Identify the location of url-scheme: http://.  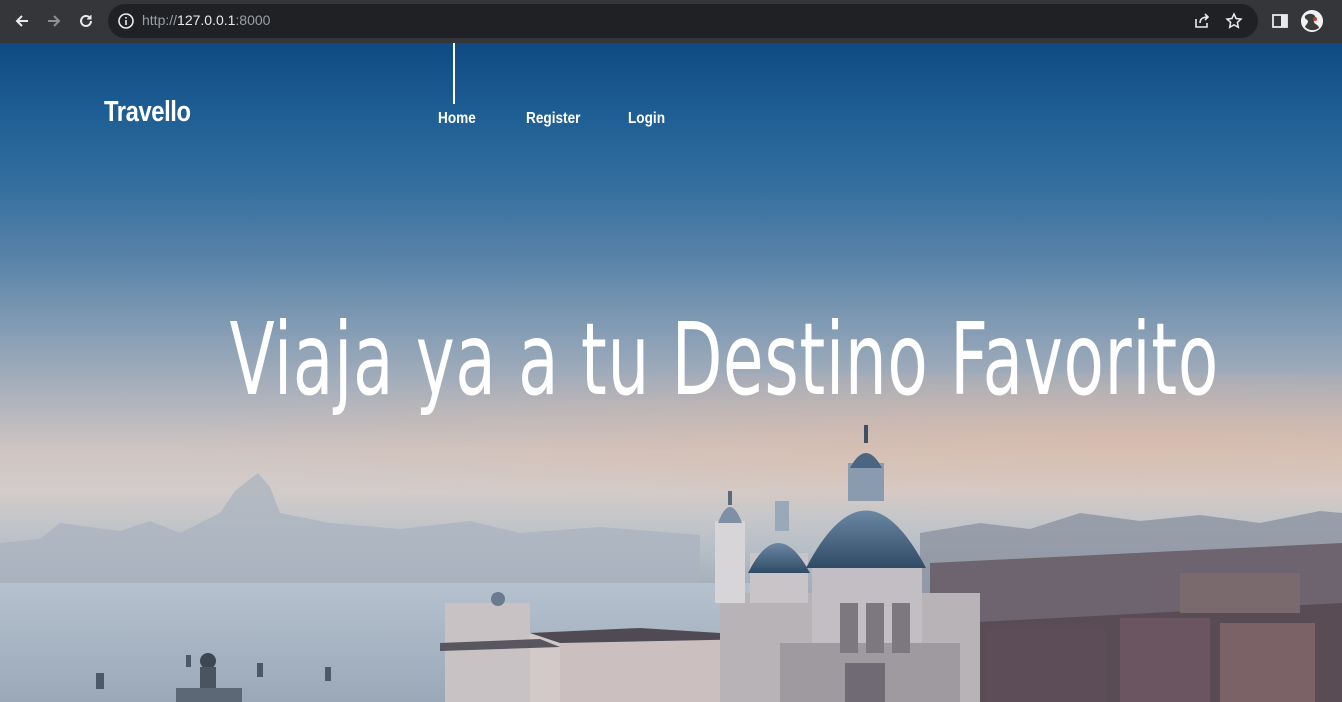
(160, 20).